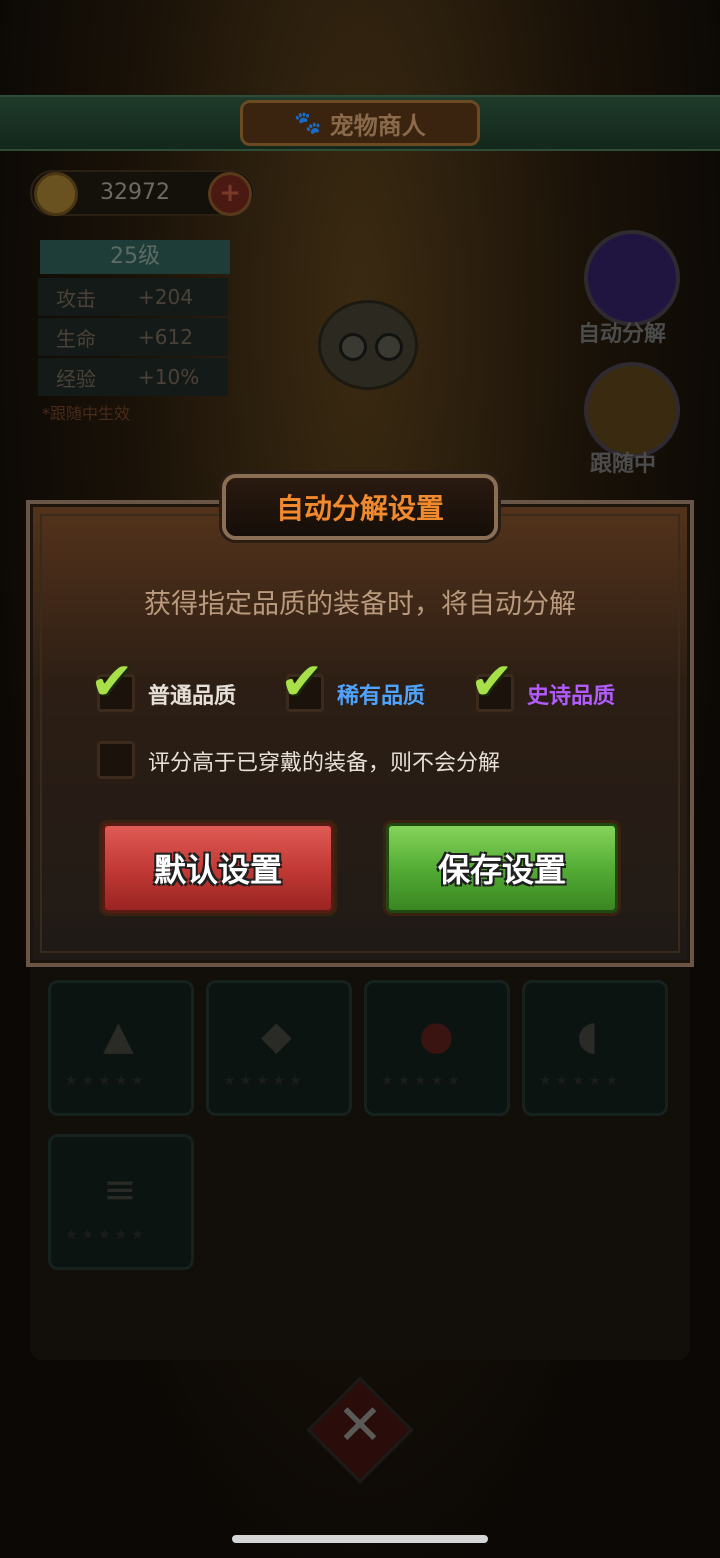 This screenshot has height=1558, width=720. Describe the element at coordinates (368, 345) in the screenshot. I see `pet-avatar` at that location.